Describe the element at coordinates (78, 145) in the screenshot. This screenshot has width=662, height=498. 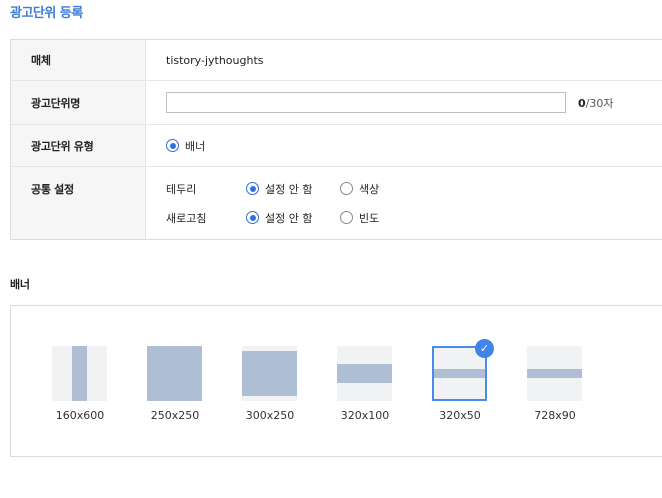
I see `unit-type-label: 광고단위 유형` at that location.